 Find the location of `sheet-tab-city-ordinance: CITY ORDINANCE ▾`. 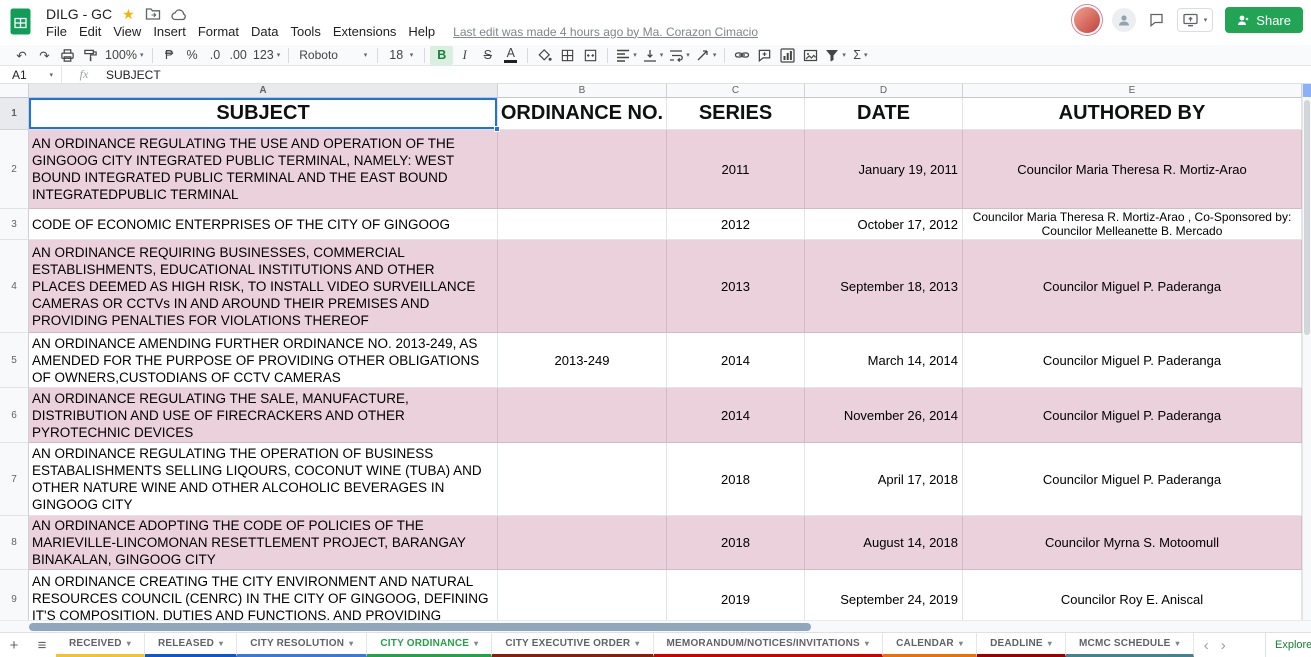

sheet-tab-city-ordinance: CITY ORDINANCE ▾ is located at coordinates (430, 645).